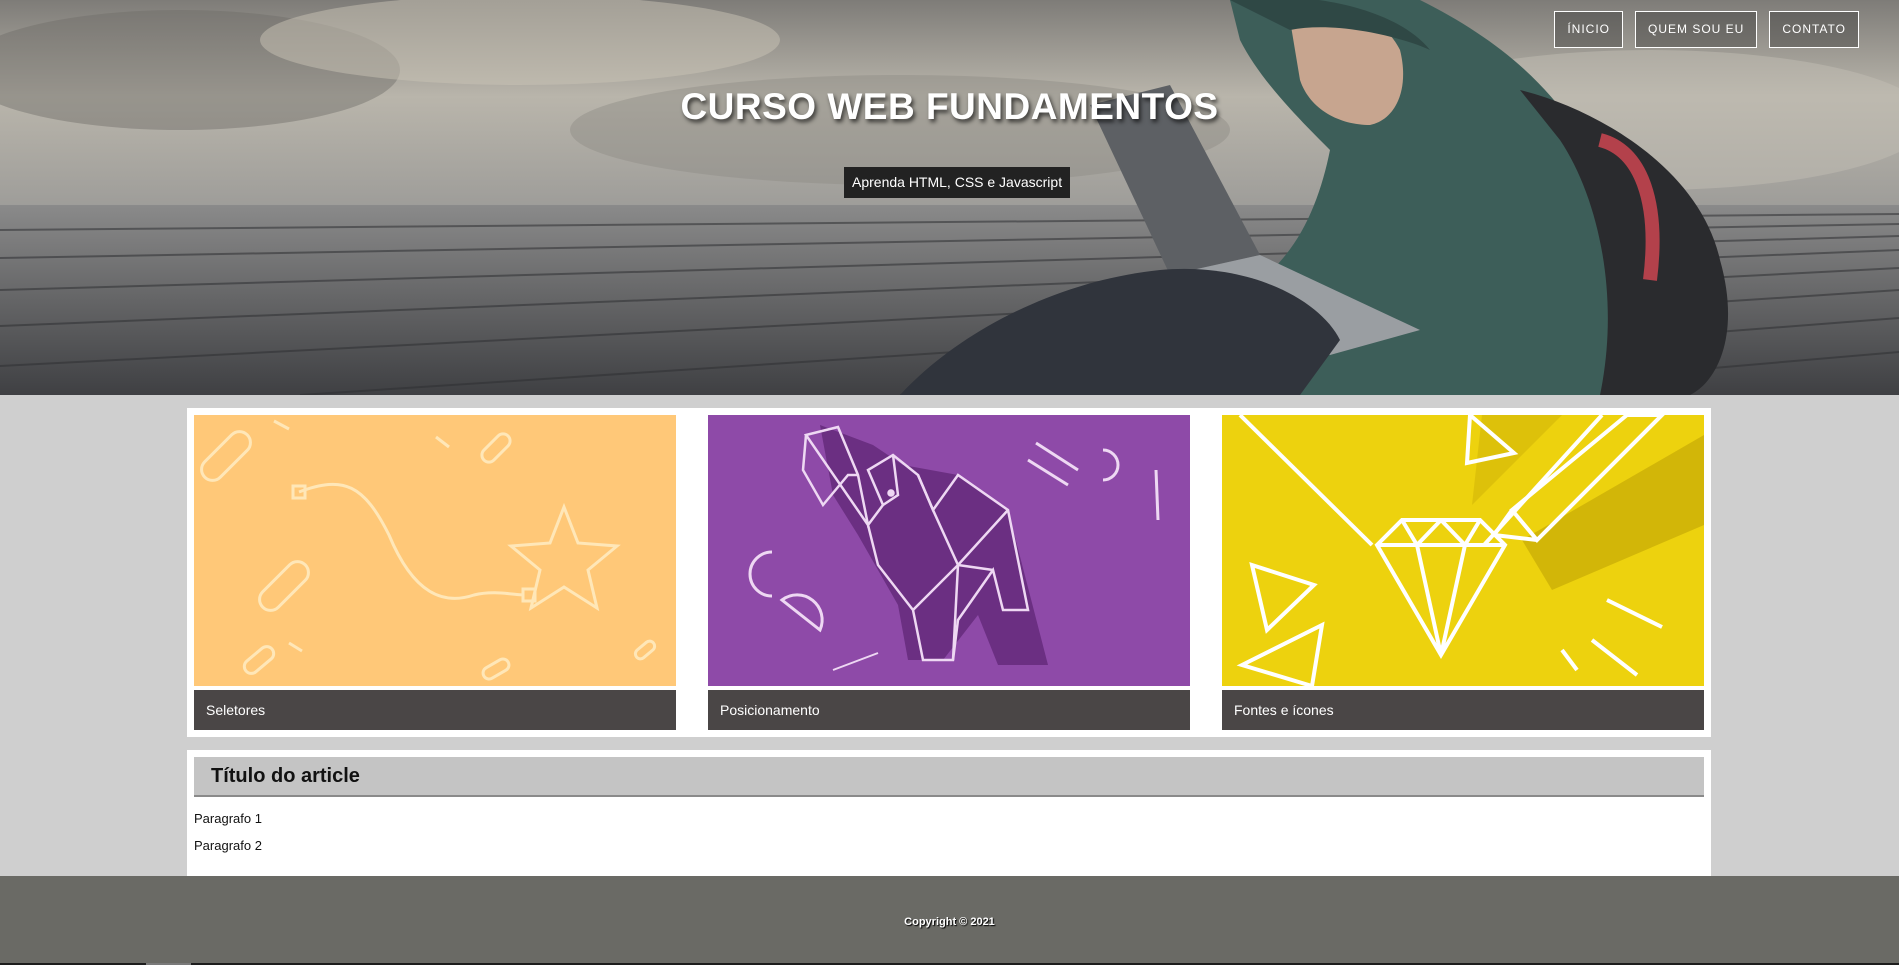 The width and height of the screenshot is (1899, 965). Describe the element at coordinates (957, 182) in the screenshot. I see `hero-subtitle-badge: Aprenda HTML, CSS e Javascript` at that location.